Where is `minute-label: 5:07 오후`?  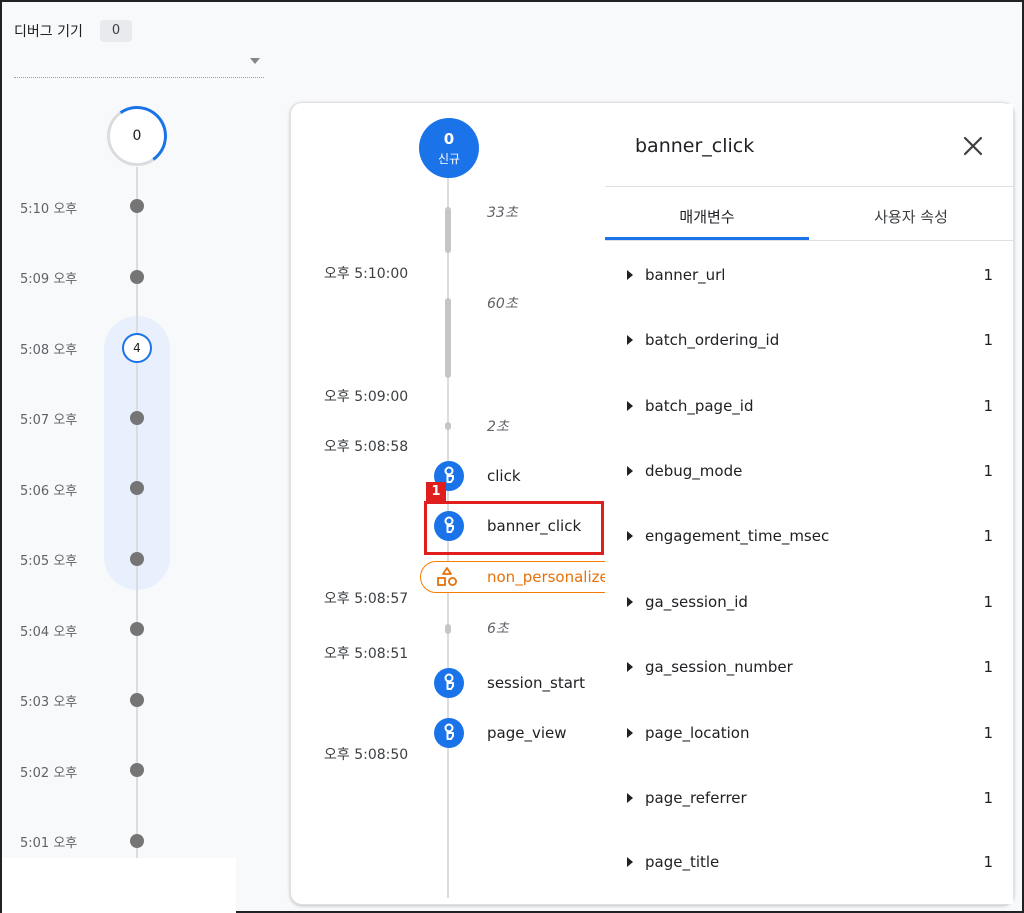 minute-label: 5:07 오후 is located at coordinates (49, 420).